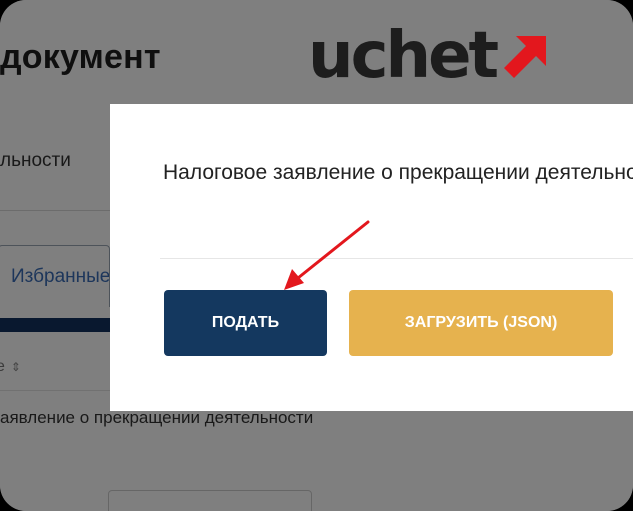 The height and width of the screenshot is (511, 633). What do you see at coordinates (245, 323) in the screenshot?
I see `submit-button: ПОДАТЬ` at bounding box center [245, 323].